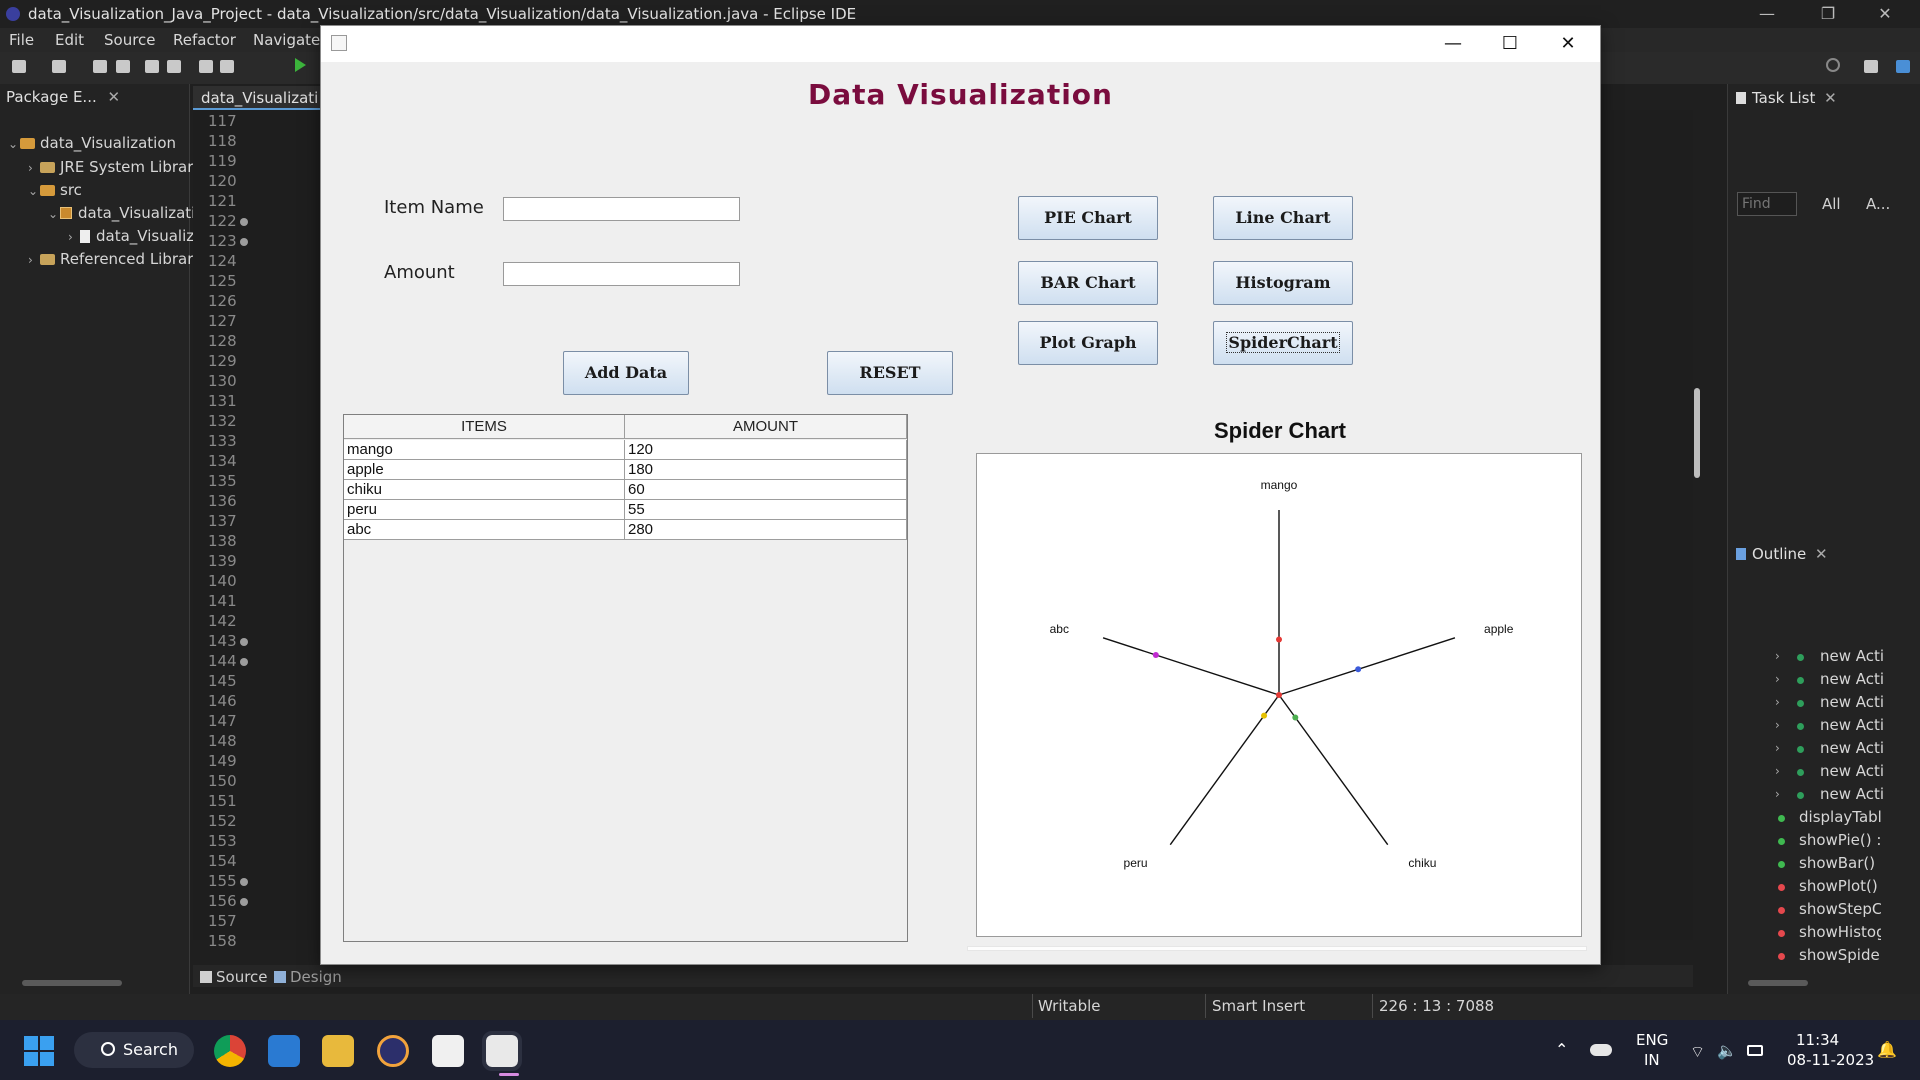 Image resolution: width=1920 pixels, height=1080 pixels. I want to click on editor-scrollbar-thumb, so click(1697, 433).